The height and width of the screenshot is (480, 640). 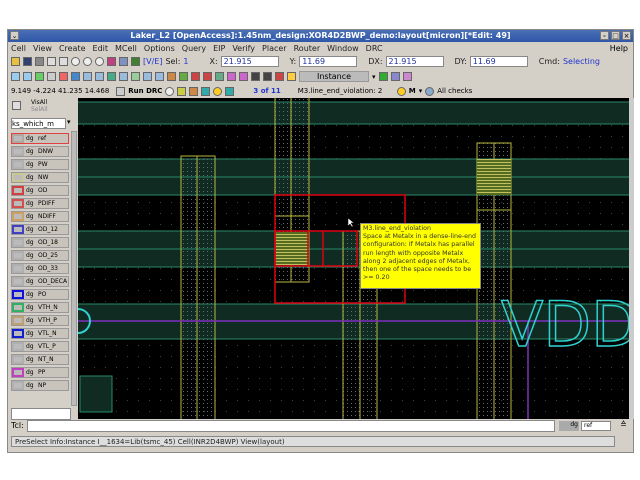 I want to click on layer-search-input, so click(x=41, y=414).